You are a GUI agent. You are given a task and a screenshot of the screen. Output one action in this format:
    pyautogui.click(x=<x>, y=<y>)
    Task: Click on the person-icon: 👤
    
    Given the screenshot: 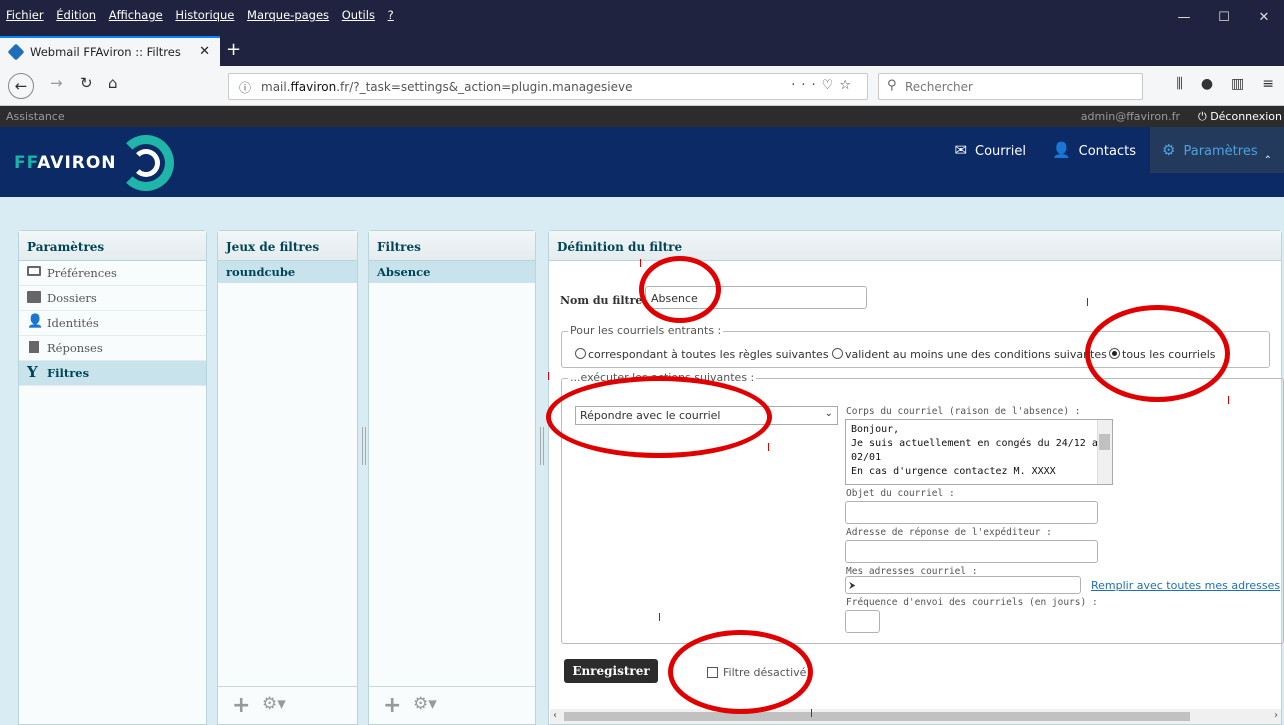 What is the action you would take?
    pyautogui.click(x=1061, y=150)
    